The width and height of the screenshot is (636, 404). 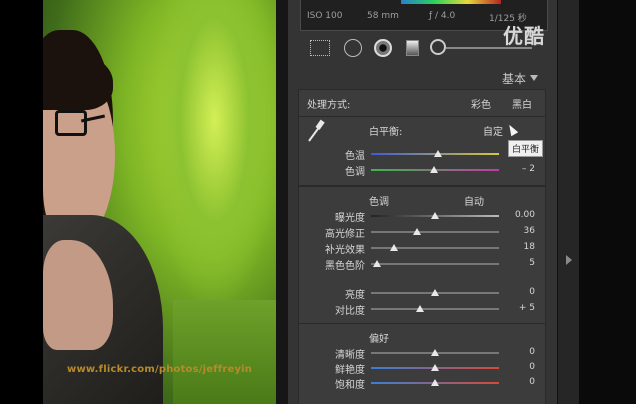 What do you see at coordinates (329, 105) in the screenshot?
I see `treatment-label: 处理方式:` at bounding box center [329, 105].